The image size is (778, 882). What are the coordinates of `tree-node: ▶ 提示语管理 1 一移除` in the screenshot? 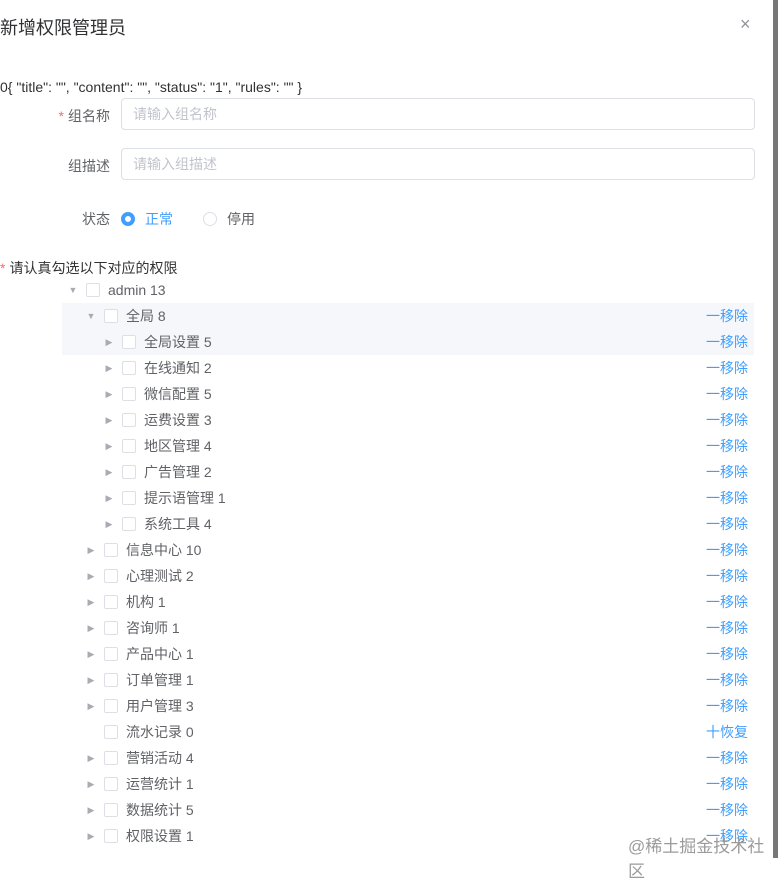 It's located at (380, 498).